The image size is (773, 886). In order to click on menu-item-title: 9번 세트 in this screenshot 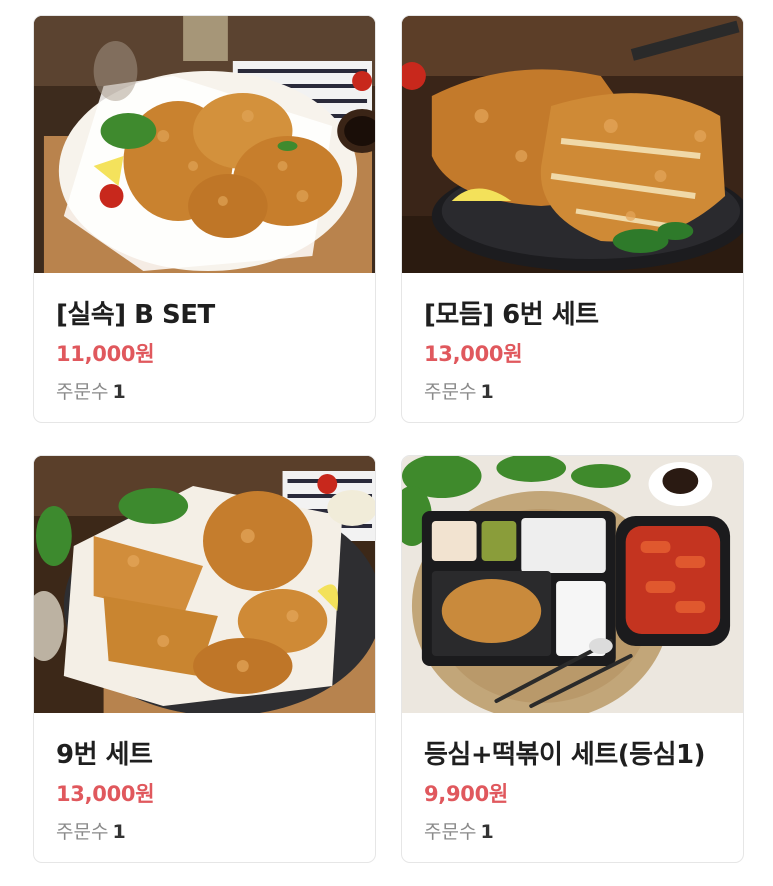, I will do `click(104, 755)`.